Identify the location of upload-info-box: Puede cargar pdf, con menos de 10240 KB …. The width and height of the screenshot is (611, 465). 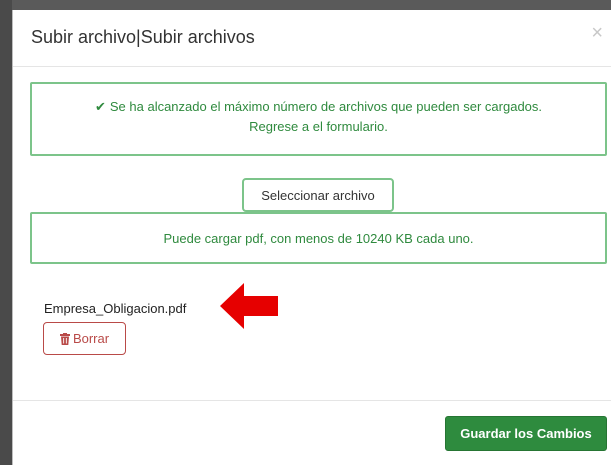
(318, 238).